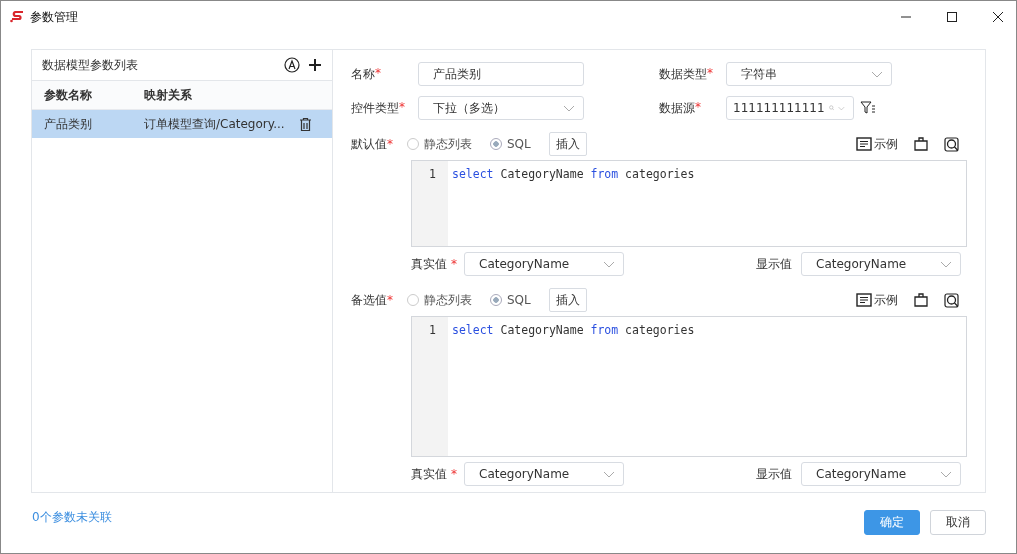 Image resolution: width=1017 pixels, height=554 pixels. I want to click on field-label: 备选值, so click(369, 300).